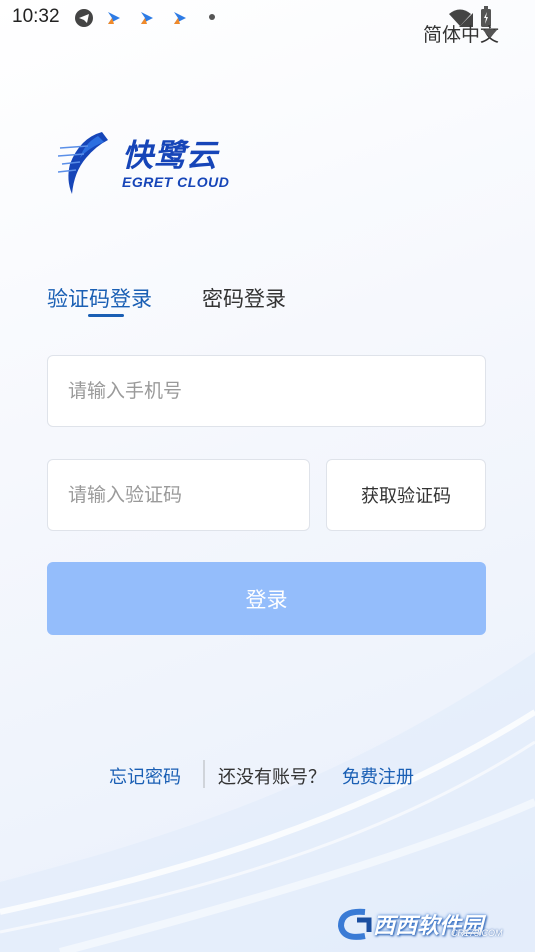 This screenshot has width=535, height=952. Describe the element at coordinates (354, 924) in the screenshot. I see `watermark-logo-icon` at that location.